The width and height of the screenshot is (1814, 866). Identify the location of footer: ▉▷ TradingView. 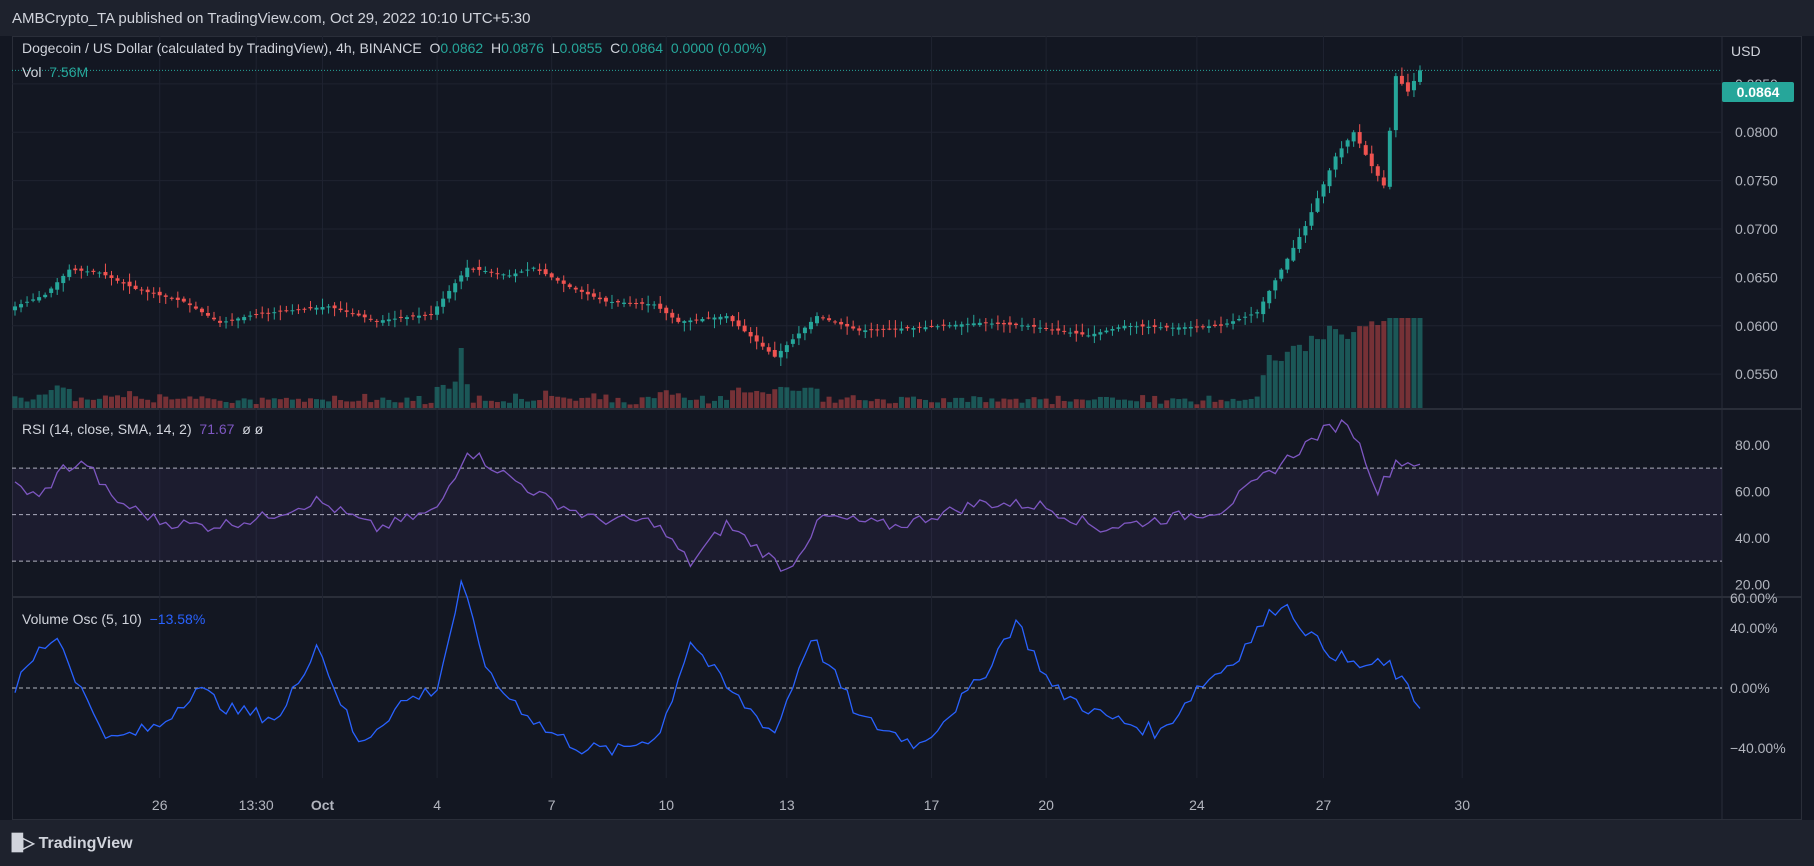
(907, 843).